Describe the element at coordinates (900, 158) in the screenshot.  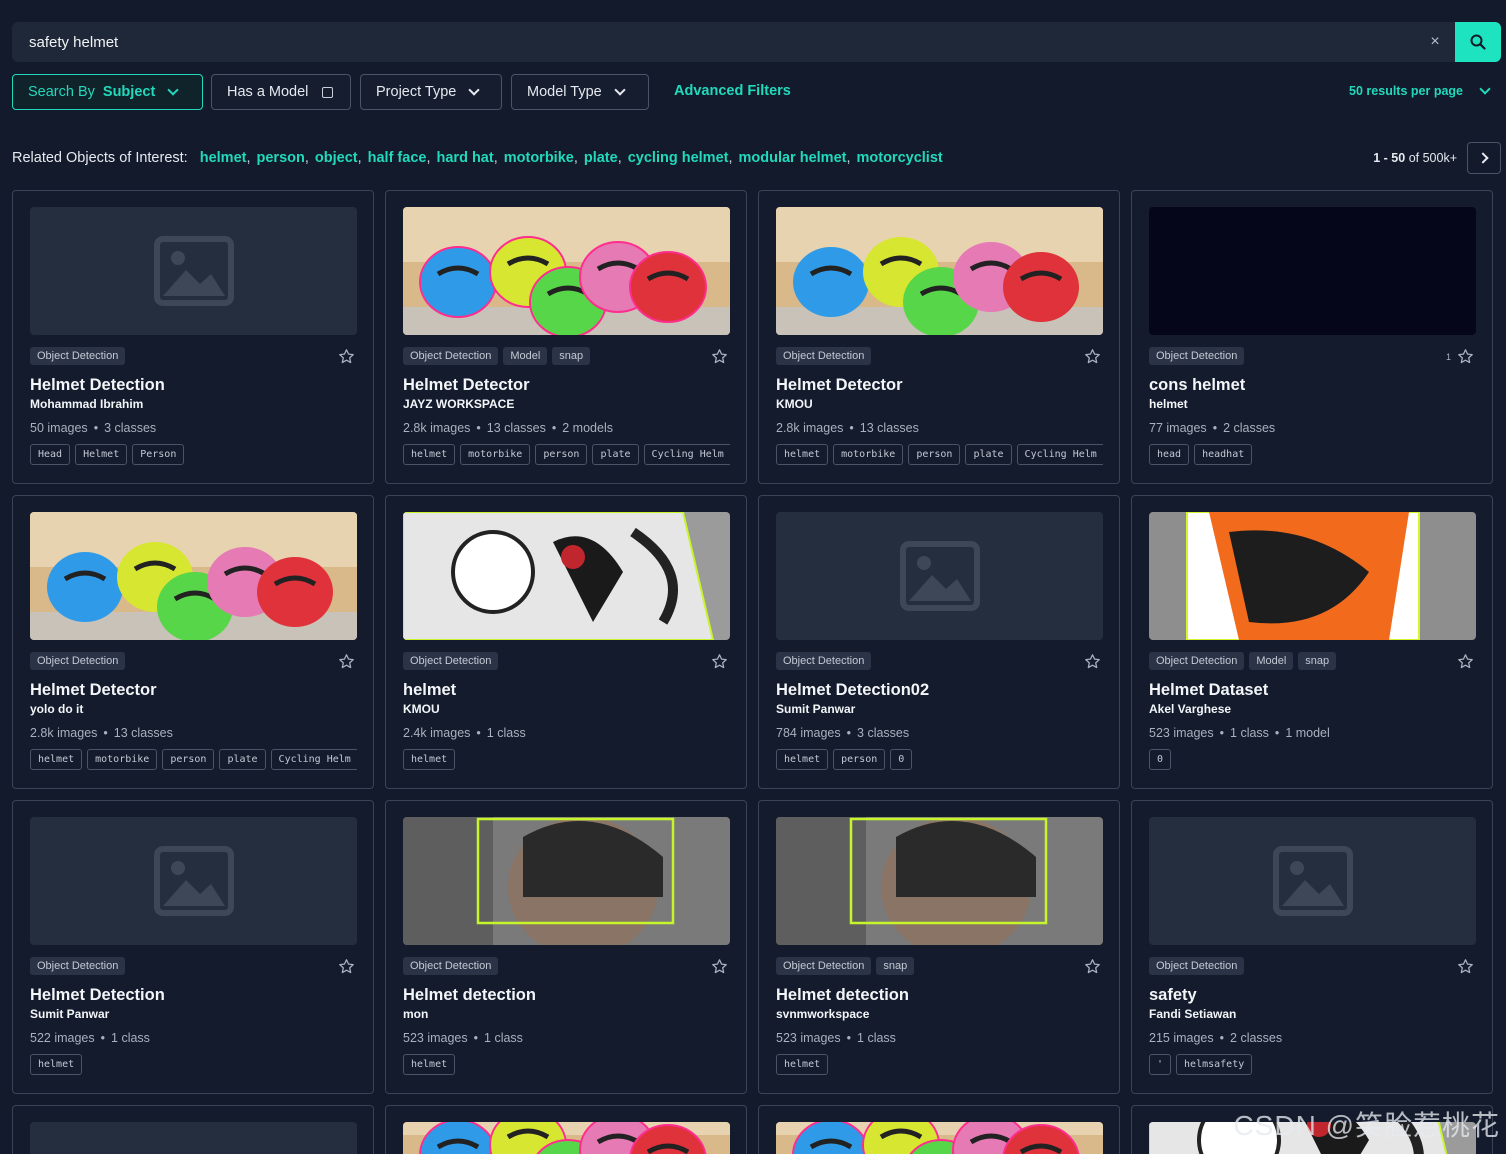
I see `related-object-link: motorcyclist` at that location.